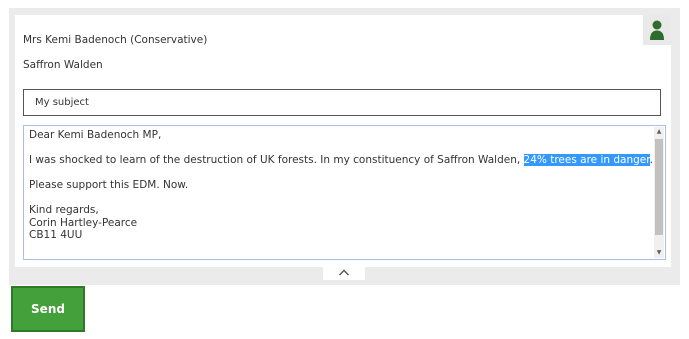  What do you see at coordinates (651, 160) in the screenshot?
I see `body-suffix: .` at bounding box center [651, 160].